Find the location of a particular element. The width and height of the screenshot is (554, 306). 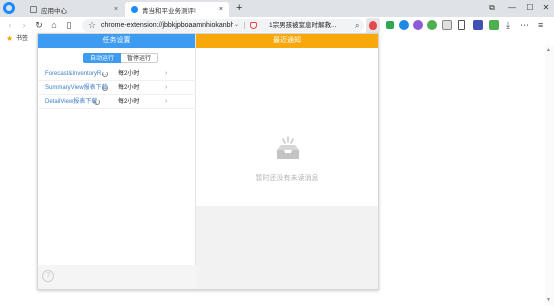

browser-logo-icon is located at coordinates (9, 8).